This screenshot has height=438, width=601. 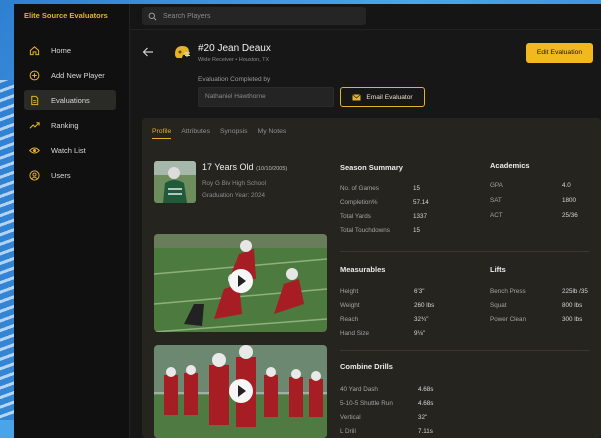 What do you see at coordinates (350, 417) in the screenshot?
I see `row-label: Vertical` at bounding box center [350, 417].